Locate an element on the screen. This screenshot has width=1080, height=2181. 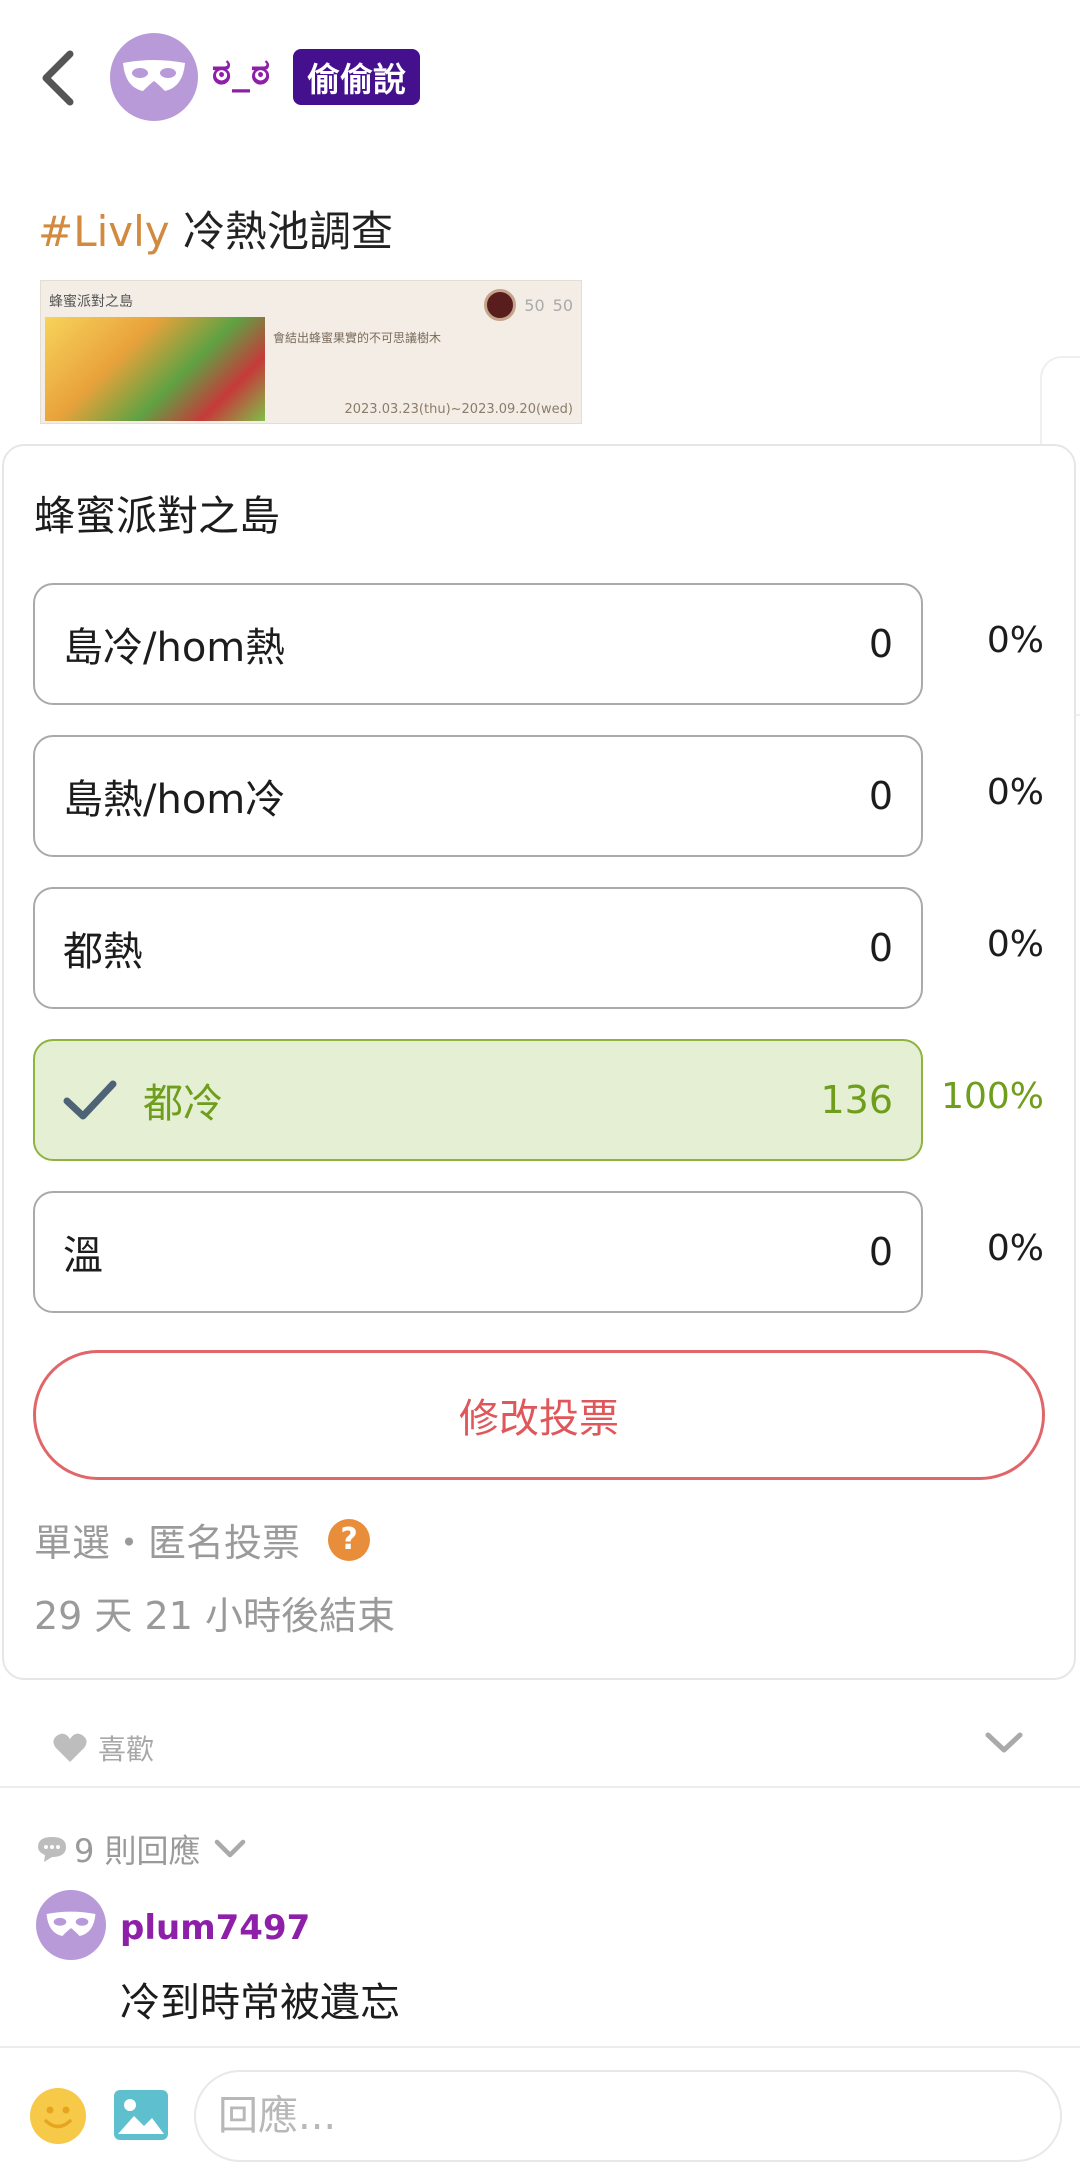
poll-title: 蜂蜜派對之島 is located at coordinates (157, 516).